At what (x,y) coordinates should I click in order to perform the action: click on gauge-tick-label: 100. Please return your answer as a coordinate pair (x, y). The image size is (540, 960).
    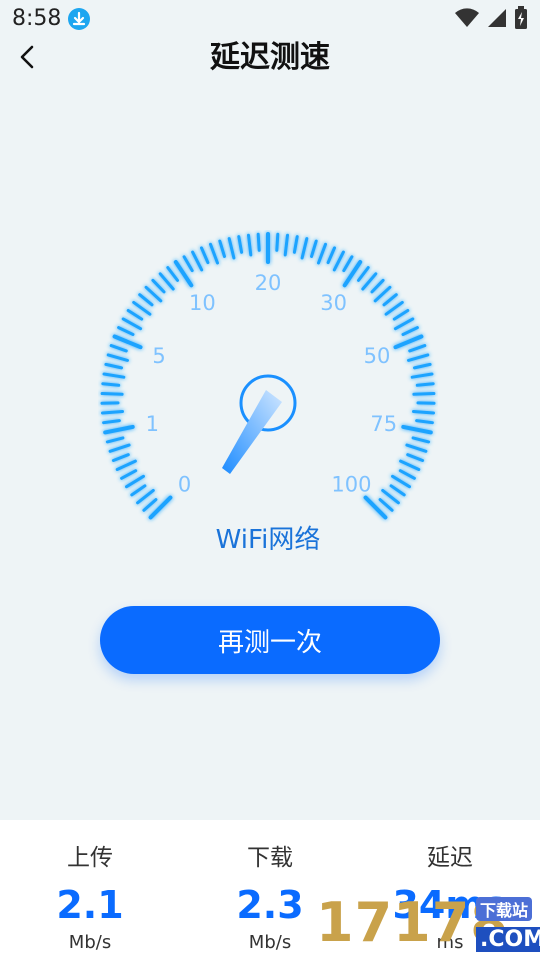
    Looking at the image, I should click on (351, 484).